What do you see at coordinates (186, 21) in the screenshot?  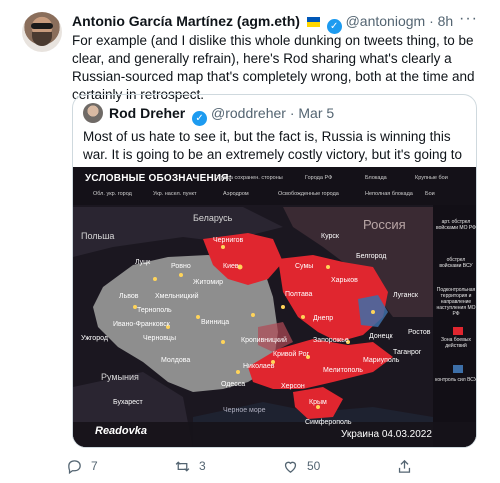 I see `author-name: Antonio García Martínez (agm.eth)` at bounding box center [186, 21].